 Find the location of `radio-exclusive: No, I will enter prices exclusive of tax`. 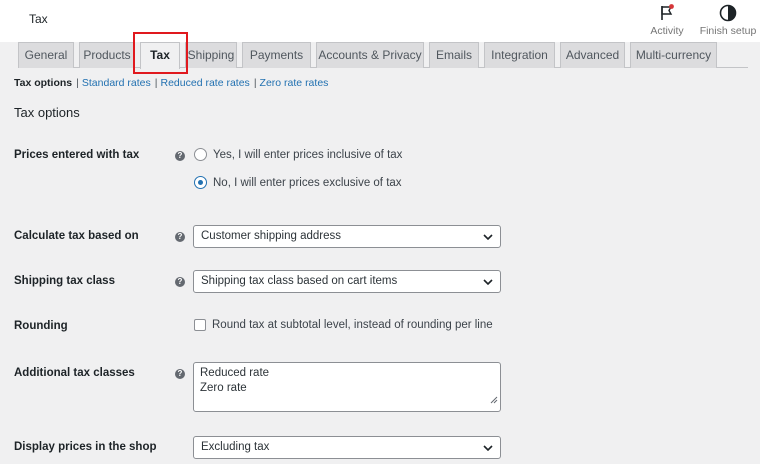

radio-exclusive: No, I will enter prices exclusive of tax is located at coordinates (298, 182).